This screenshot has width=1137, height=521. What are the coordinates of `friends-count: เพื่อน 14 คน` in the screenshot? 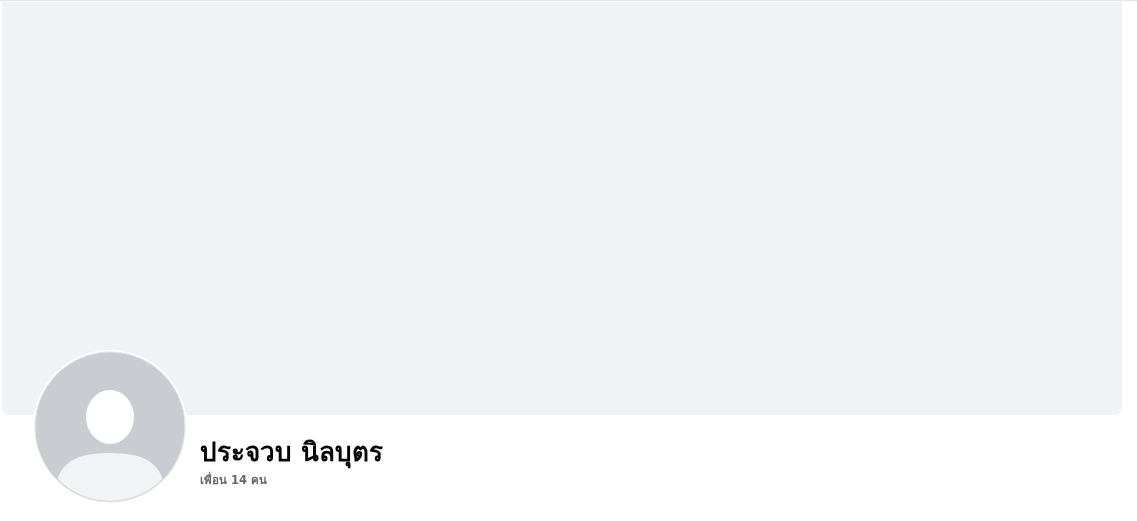 It's located at (292, 480).